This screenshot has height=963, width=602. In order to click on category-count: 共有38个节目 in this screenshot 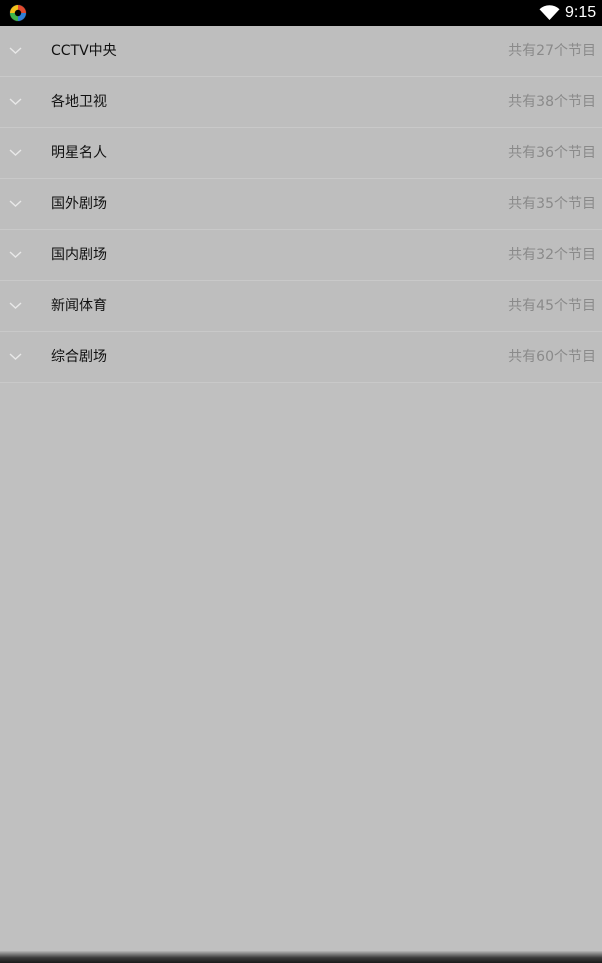, I will do `click(552, 102)`.